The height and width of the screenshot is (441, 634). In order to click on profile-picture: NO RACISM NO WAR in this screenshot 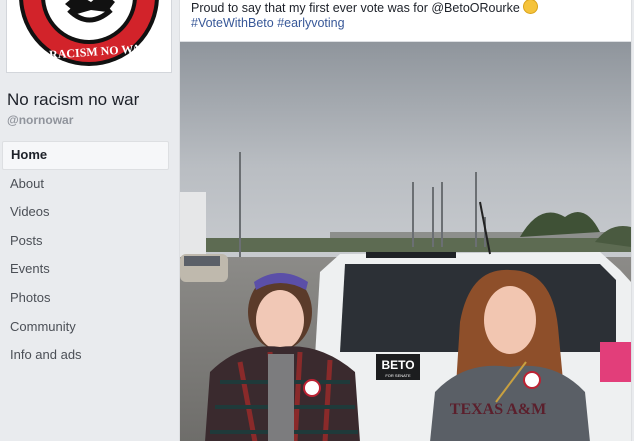, I will do `click(89, 36)`.